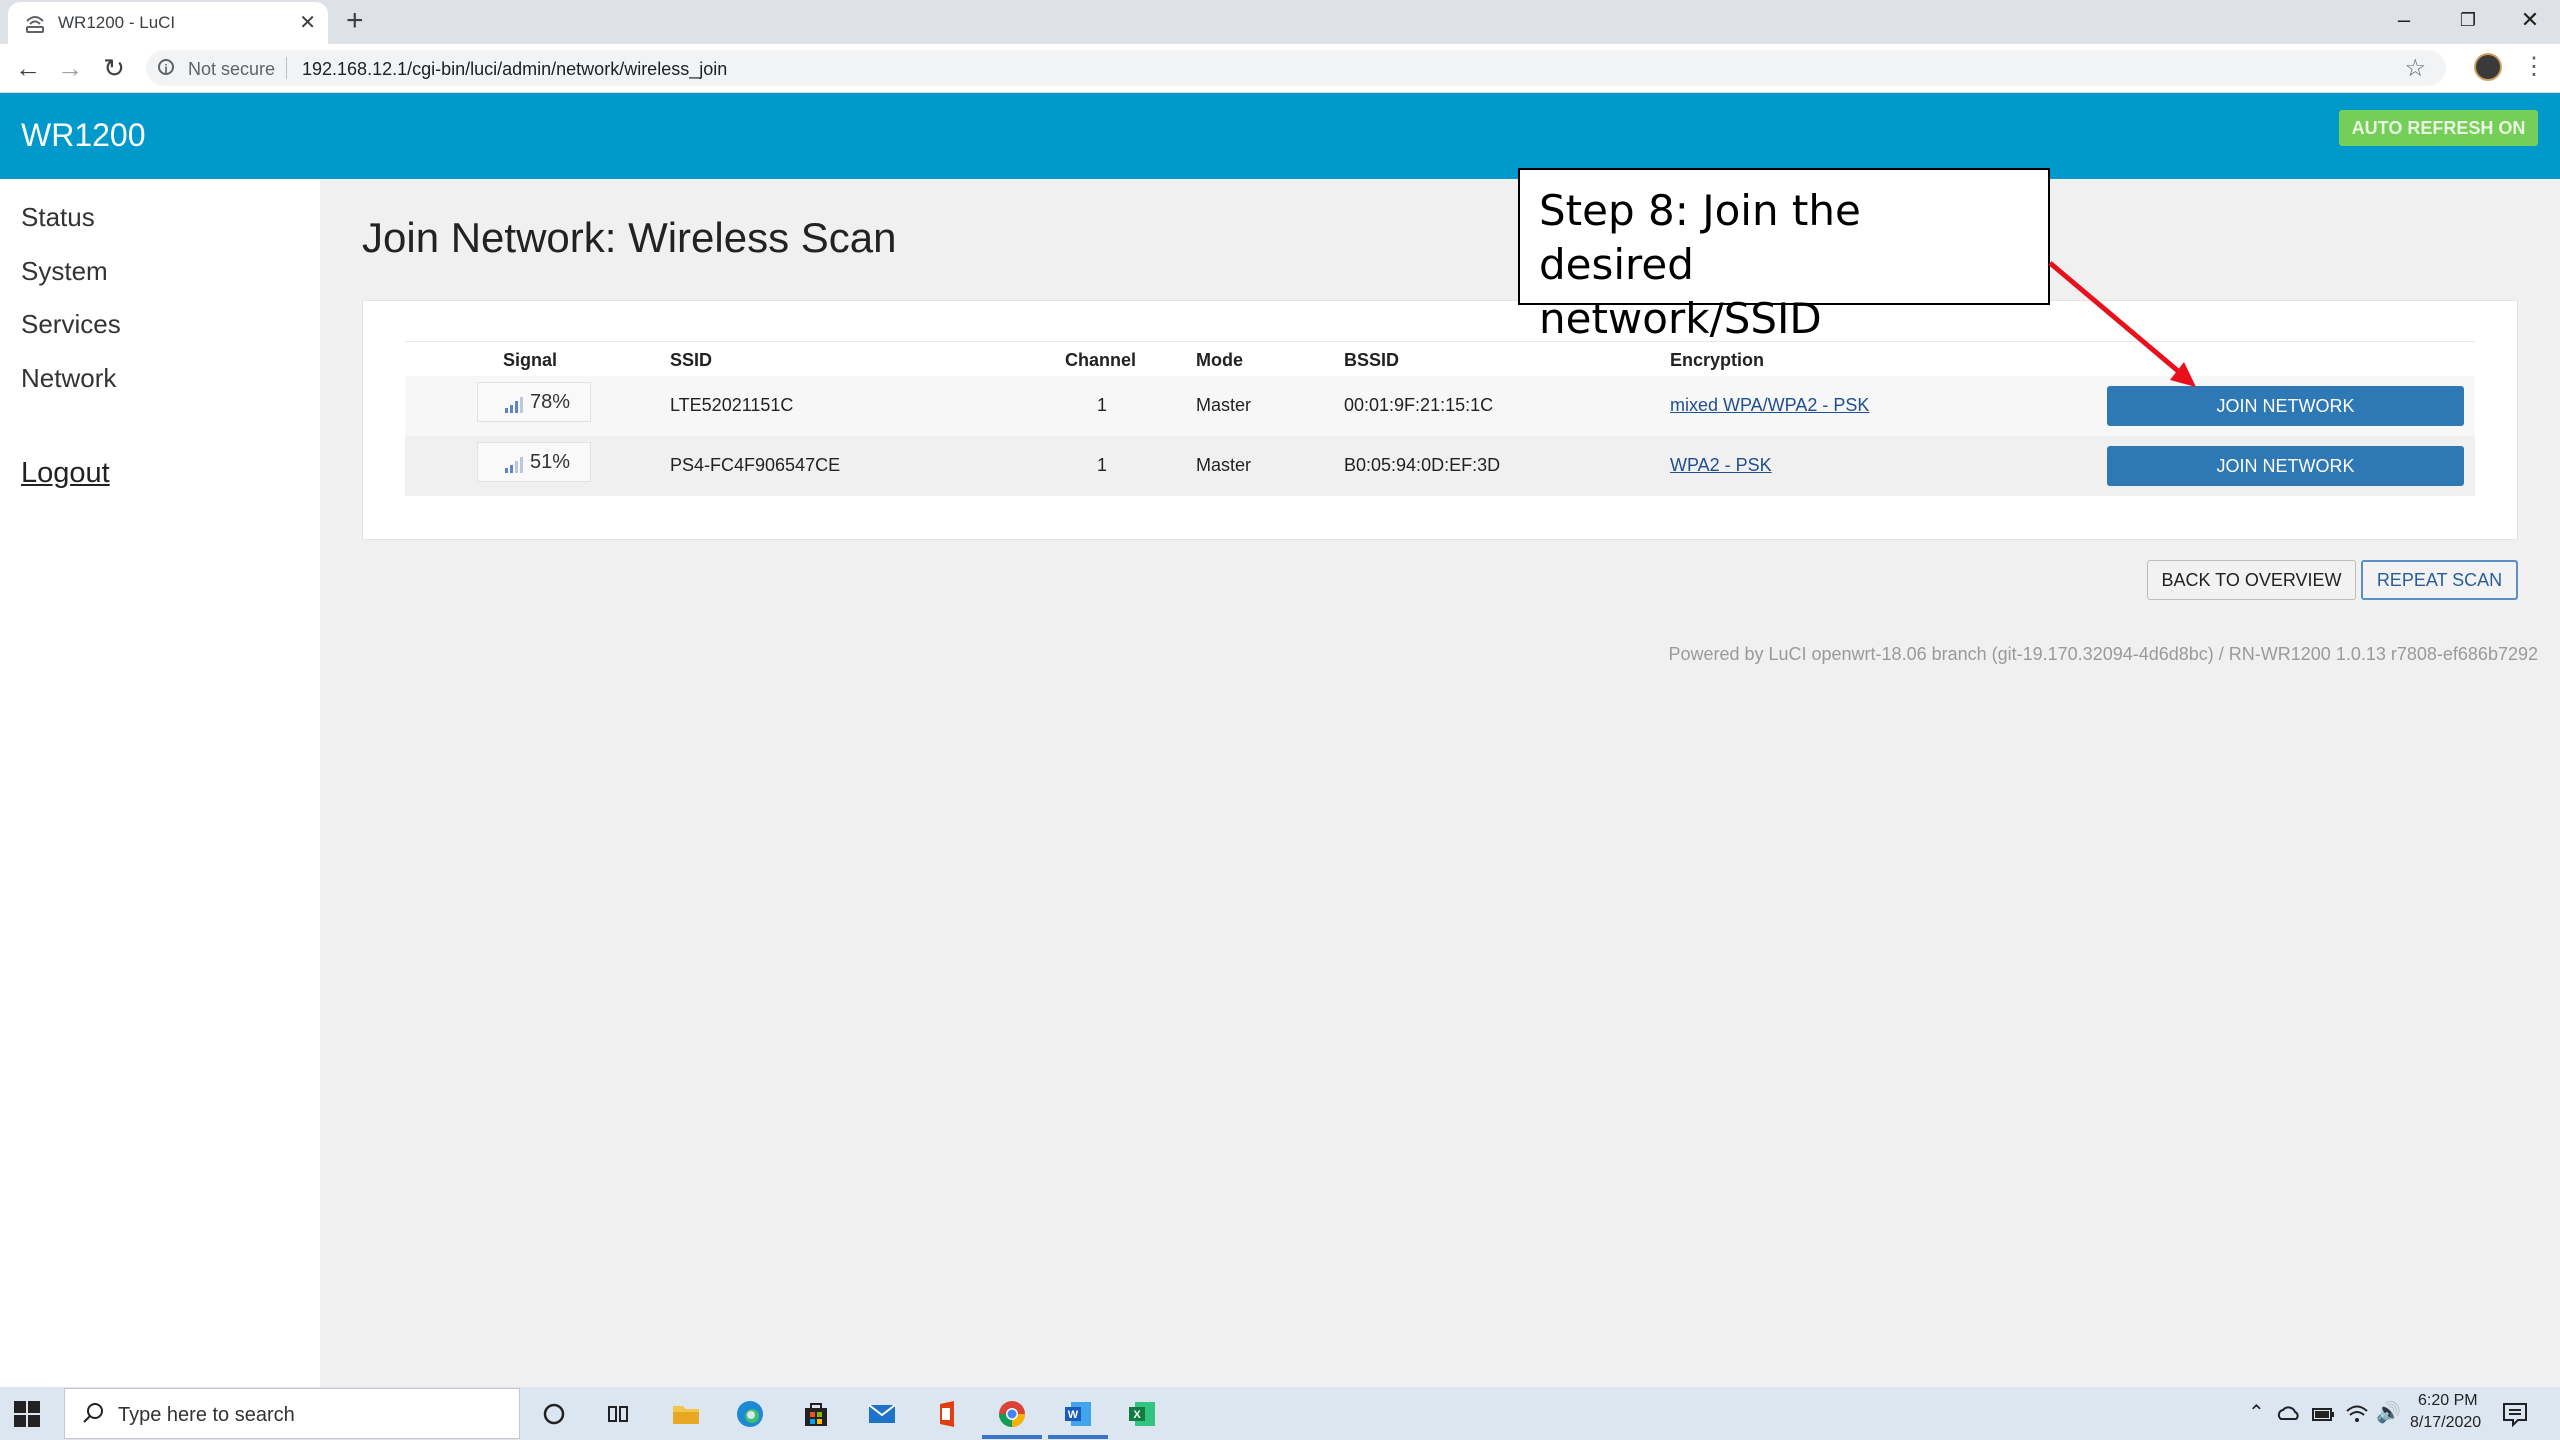 Image resolution: width=2560 pixels, height=1440 pixels. I want to click on auto-refresh-toggle: AUTO REFRESH ON, so click(2438, 128).